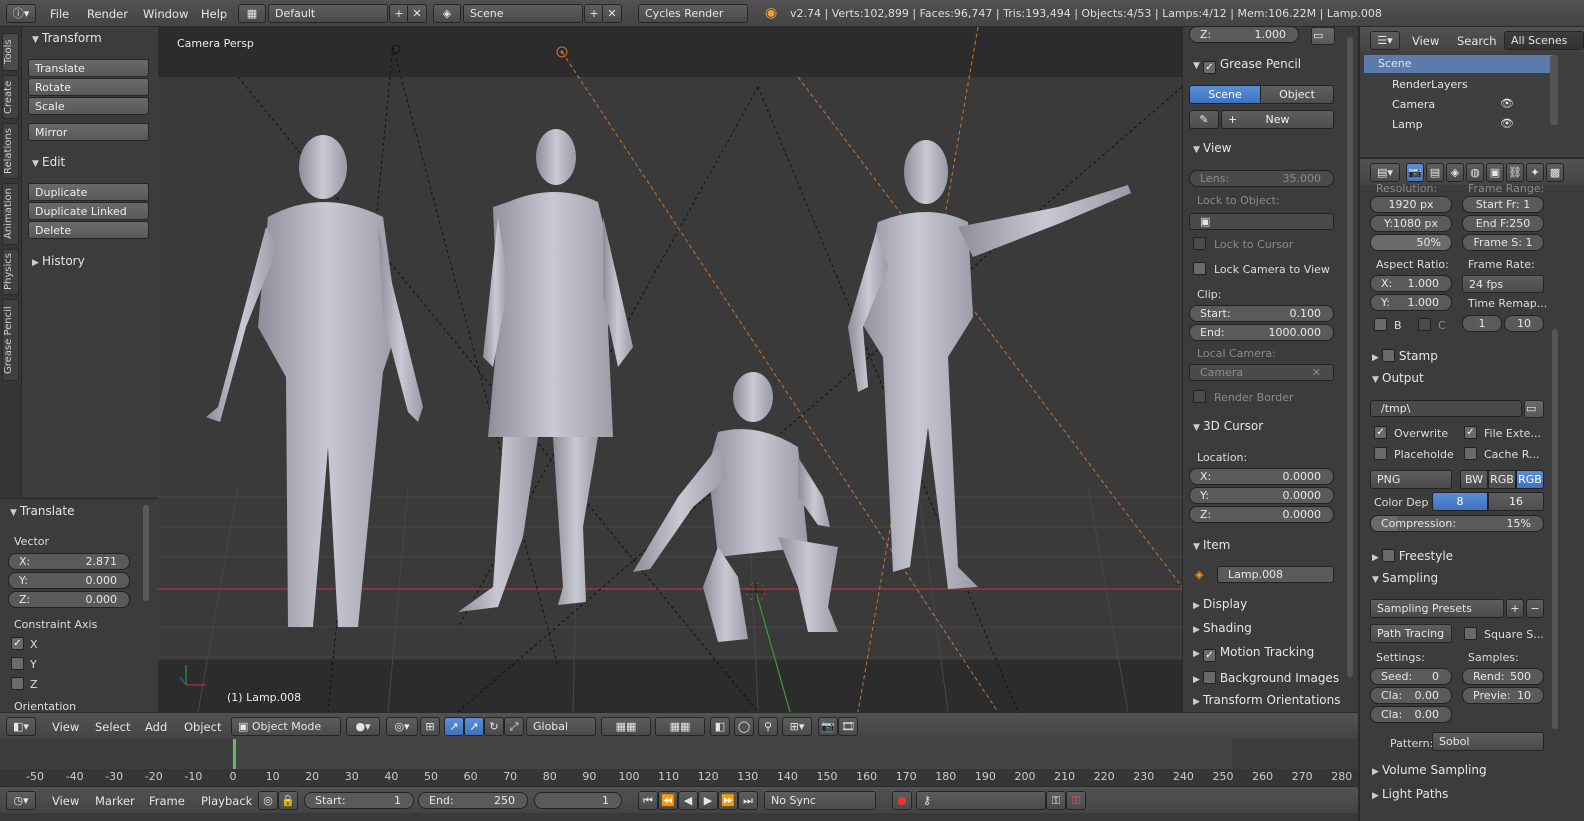 The height and width of the screenshot is (821, 1584). What do you see at coordinates (10, 151) in the screenshot?
I see `tab-relations: Relations` at bounding box center [10, 151].